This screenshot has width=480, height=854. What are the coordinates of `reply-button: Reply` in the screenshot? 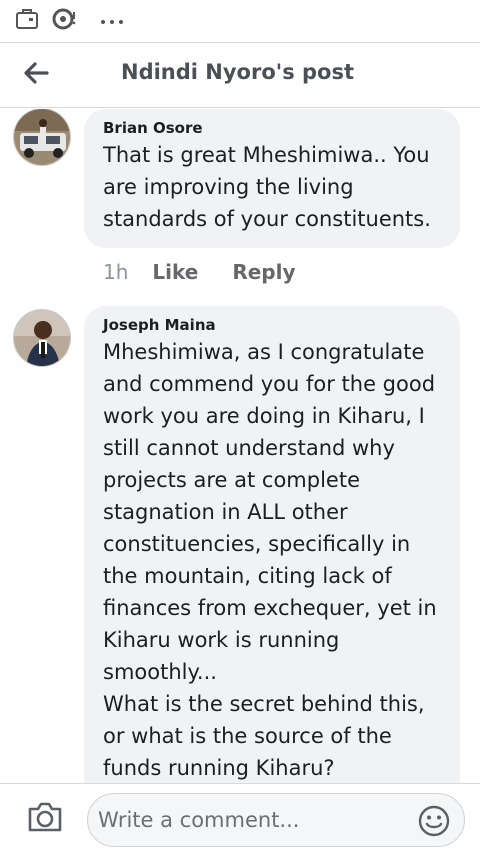 It's located at (263, 272).